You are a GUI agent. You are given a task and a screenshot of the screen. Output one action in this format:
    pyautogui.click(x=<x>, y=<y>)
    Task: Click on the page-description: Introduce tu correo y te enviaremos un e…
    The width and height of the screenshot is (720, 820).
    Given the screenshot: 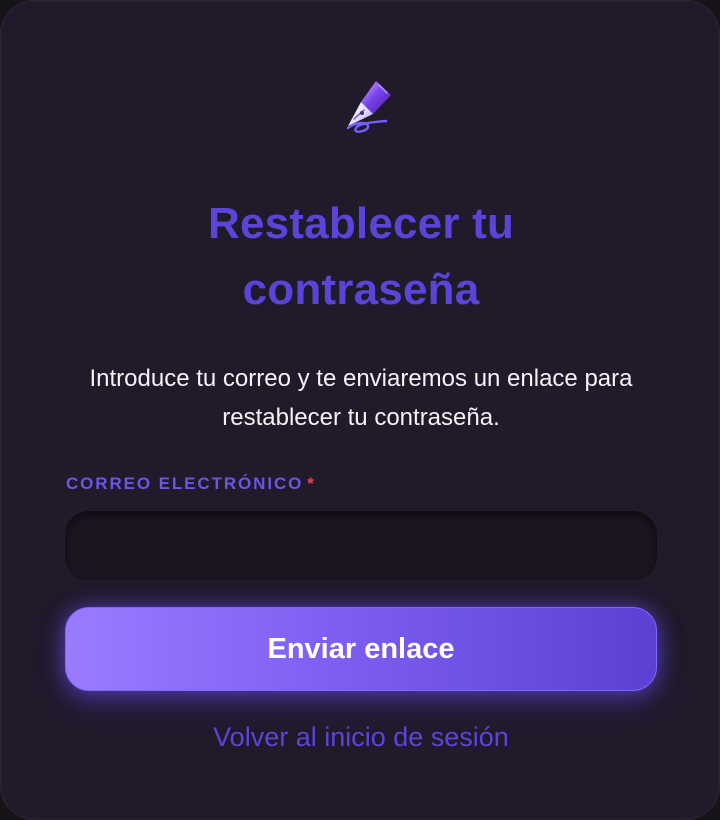 What is the action you would take?
    pyautogui.click(x=361, y=398)
    